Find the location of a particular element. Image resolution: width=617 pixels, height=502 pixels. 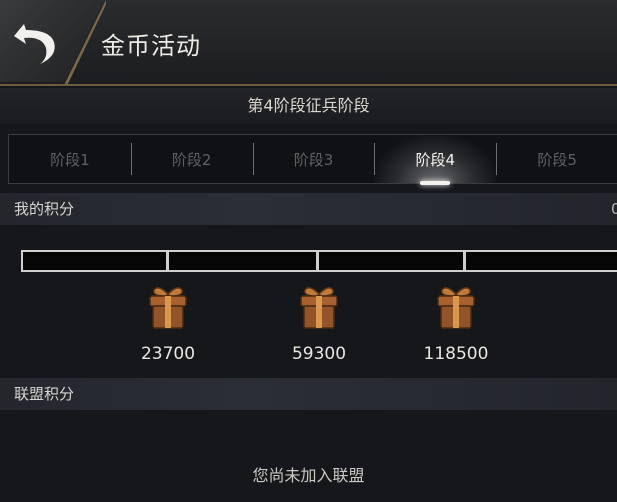

stage-banner: 第4阶段征兵阶段 is located at coordinates (308, 106).